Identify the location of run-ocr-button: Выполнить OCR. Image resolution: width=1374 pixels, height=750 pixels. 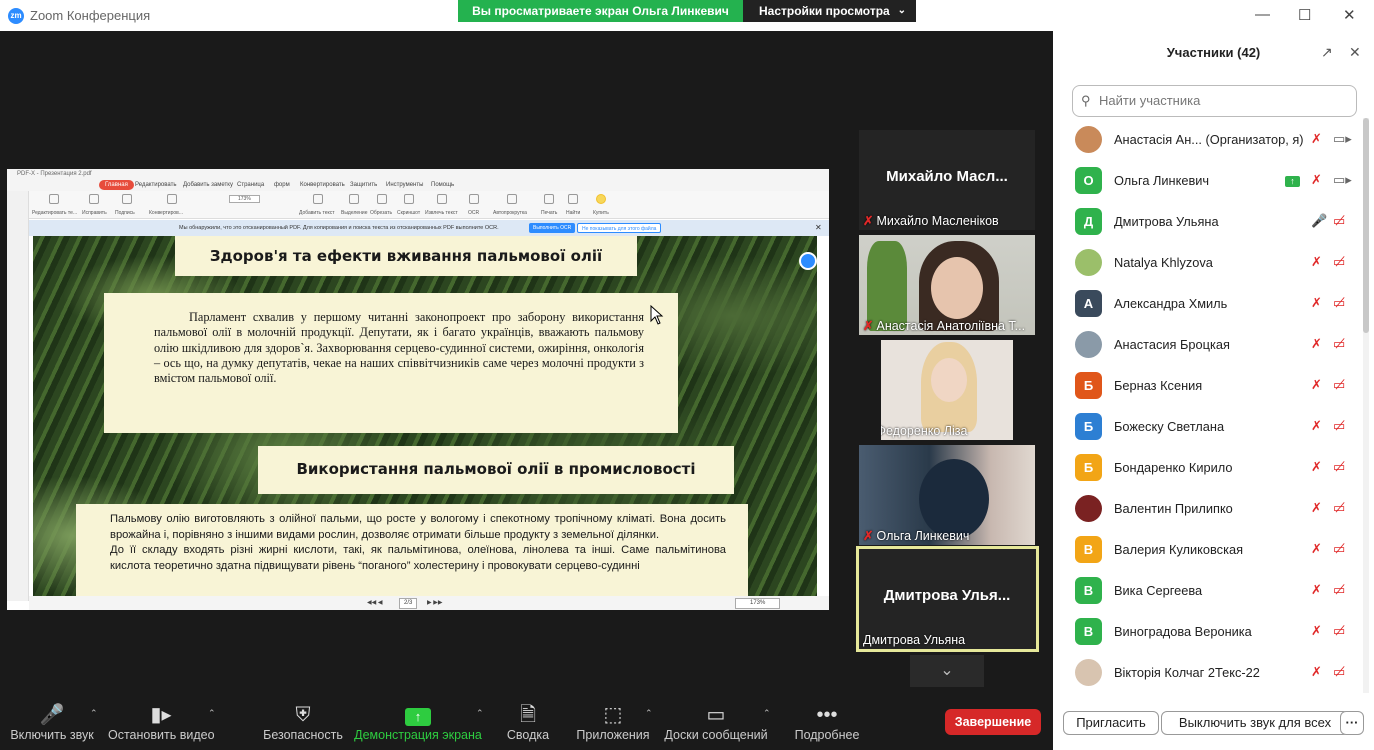
(552, 228).